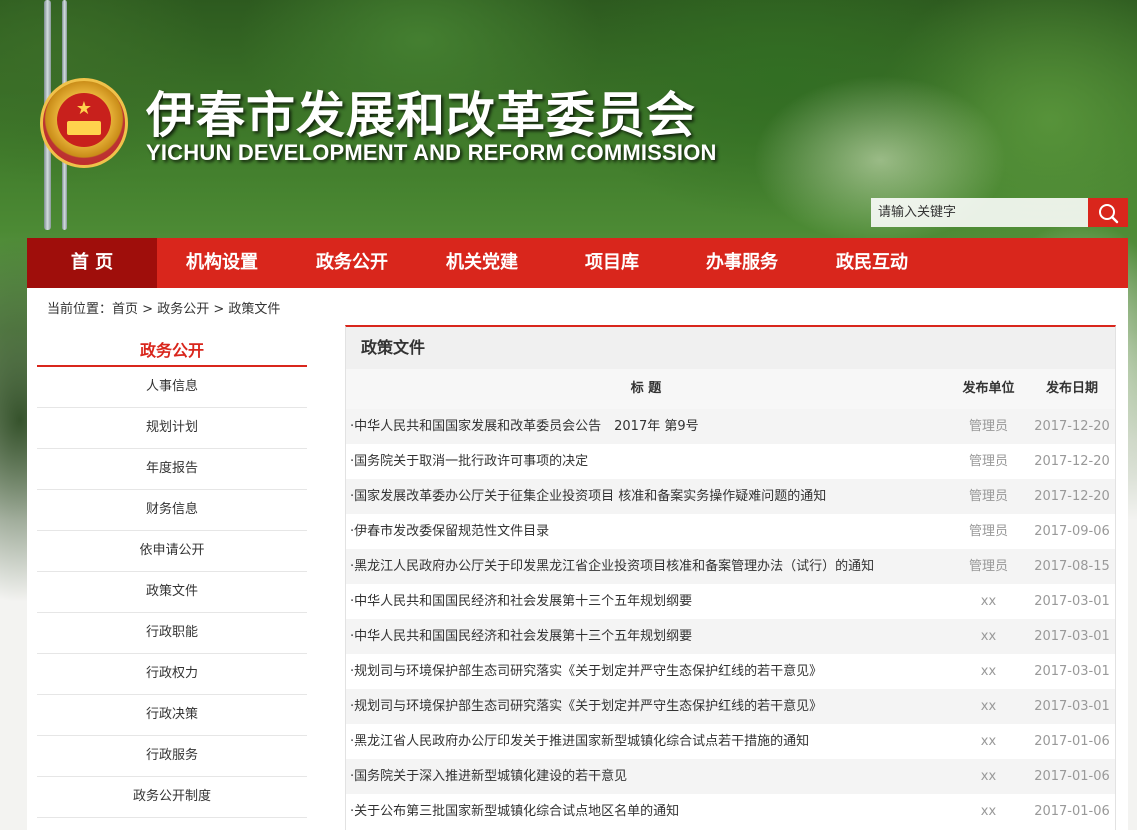 This screenshot has height=830, width=1137. I want to click on sidebar-item-finance: 财务信息, so click(172, 510).